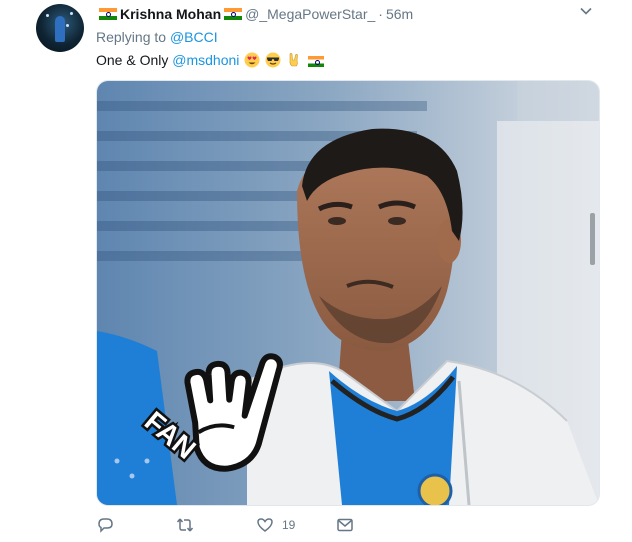  Describe the element at coordinates (205, 60) in the screenshot. I see `mention-link: @msdhoni` at that location.